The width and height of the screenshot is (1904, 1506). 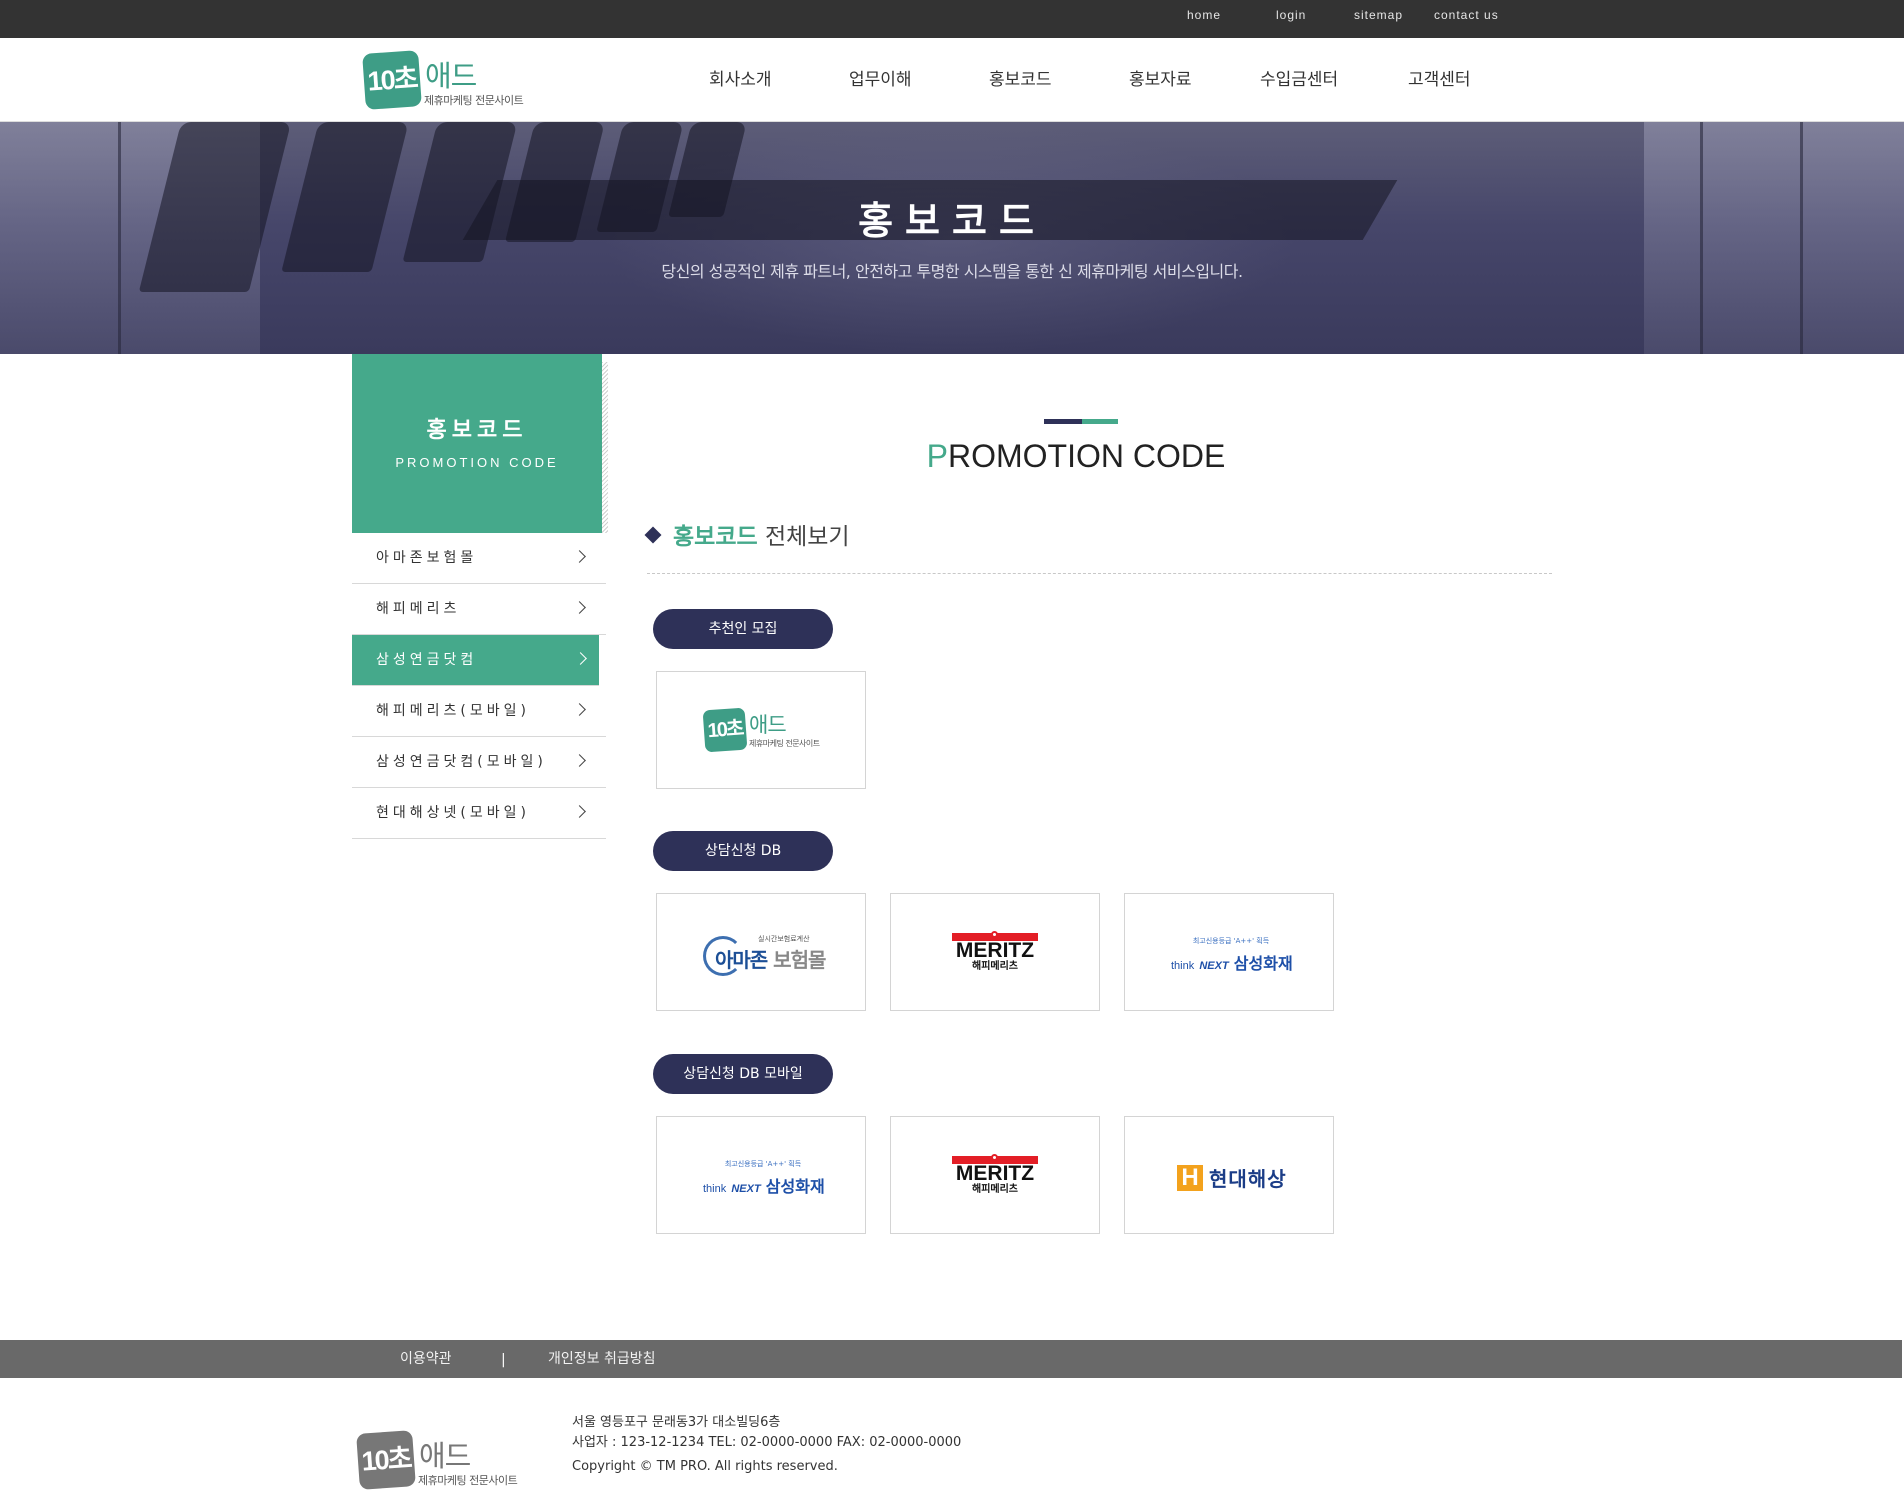 What do you see at coordinates (1439, 80) in the screenshot?
I see `nav-customer-center: 고객센터` at bounding box center [1439, 80].